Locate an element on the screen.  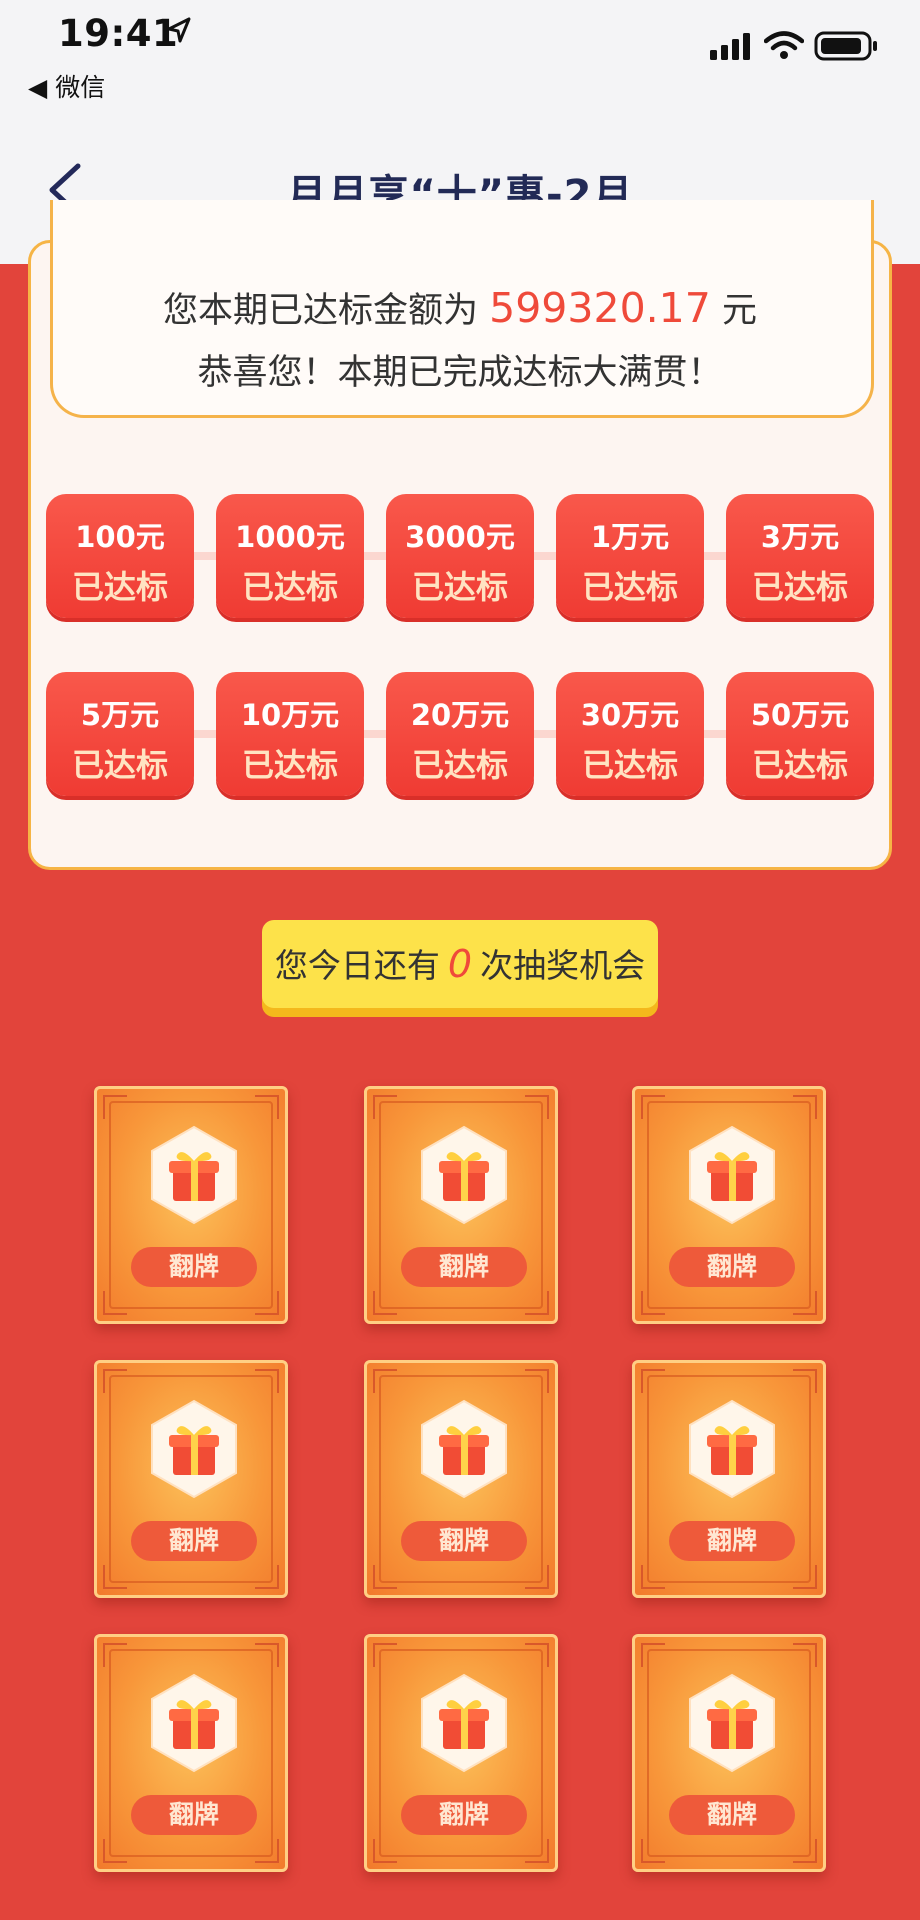
milestone-badge: 1万元已达标 is located at coordinates (630, 556).